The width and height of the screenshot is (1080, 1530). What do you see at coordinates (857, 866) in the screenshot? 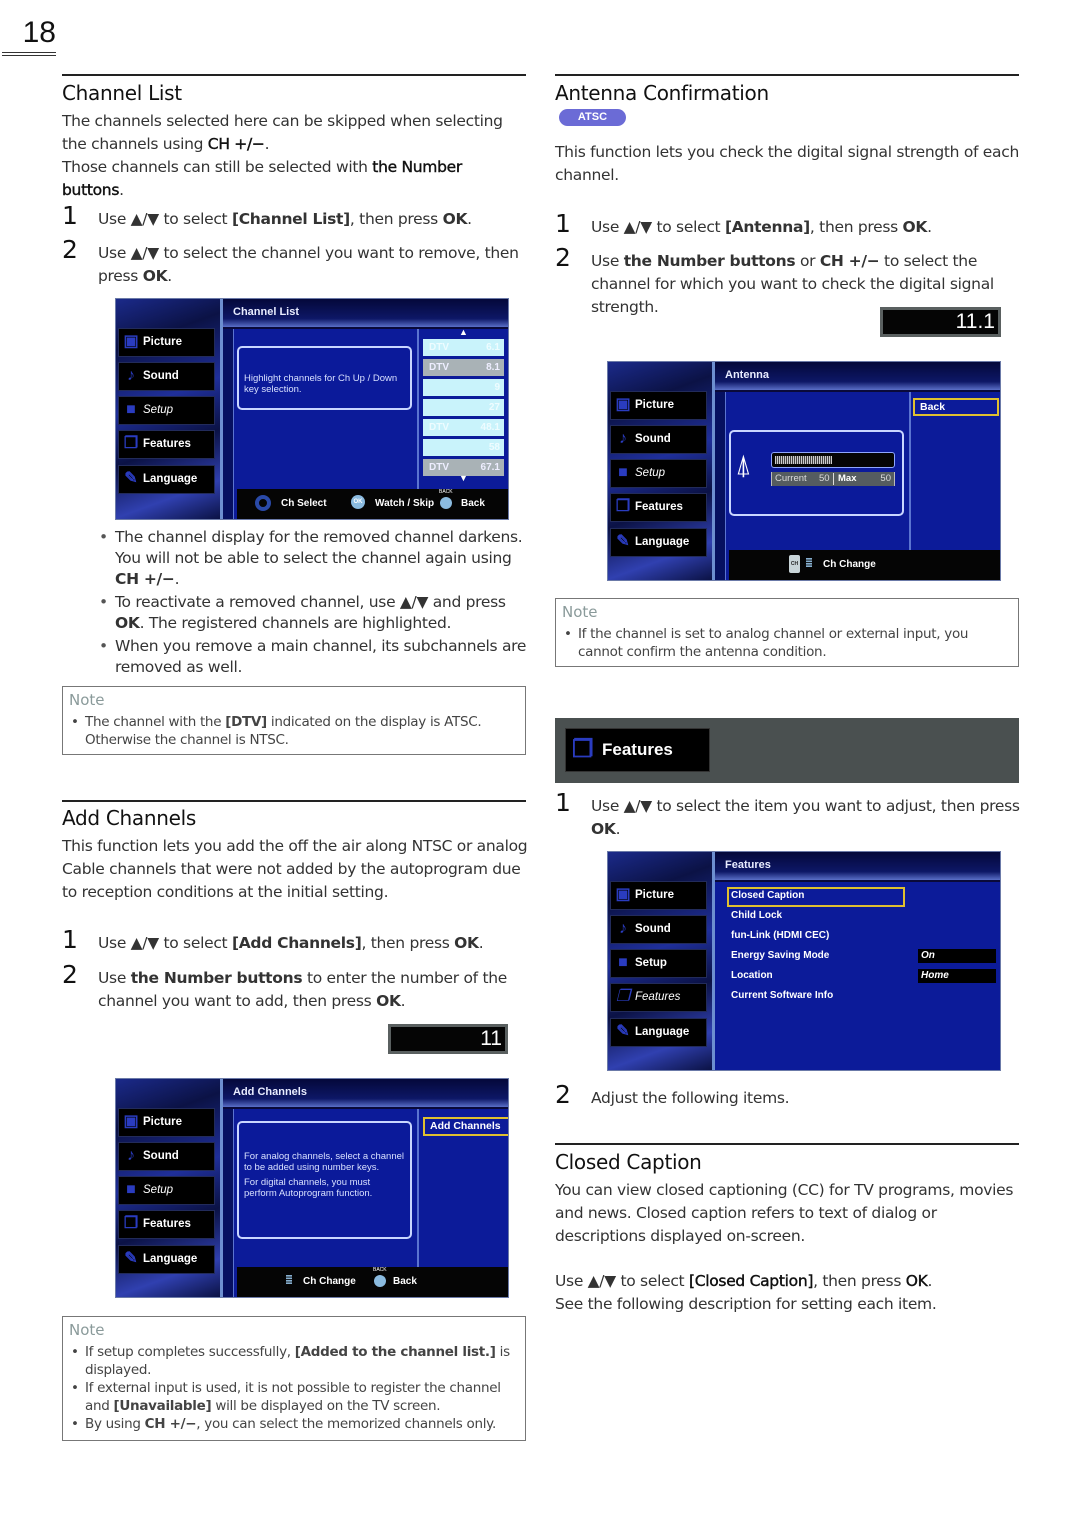
I see `screen-title: Features` at bounding box center [857, 866].